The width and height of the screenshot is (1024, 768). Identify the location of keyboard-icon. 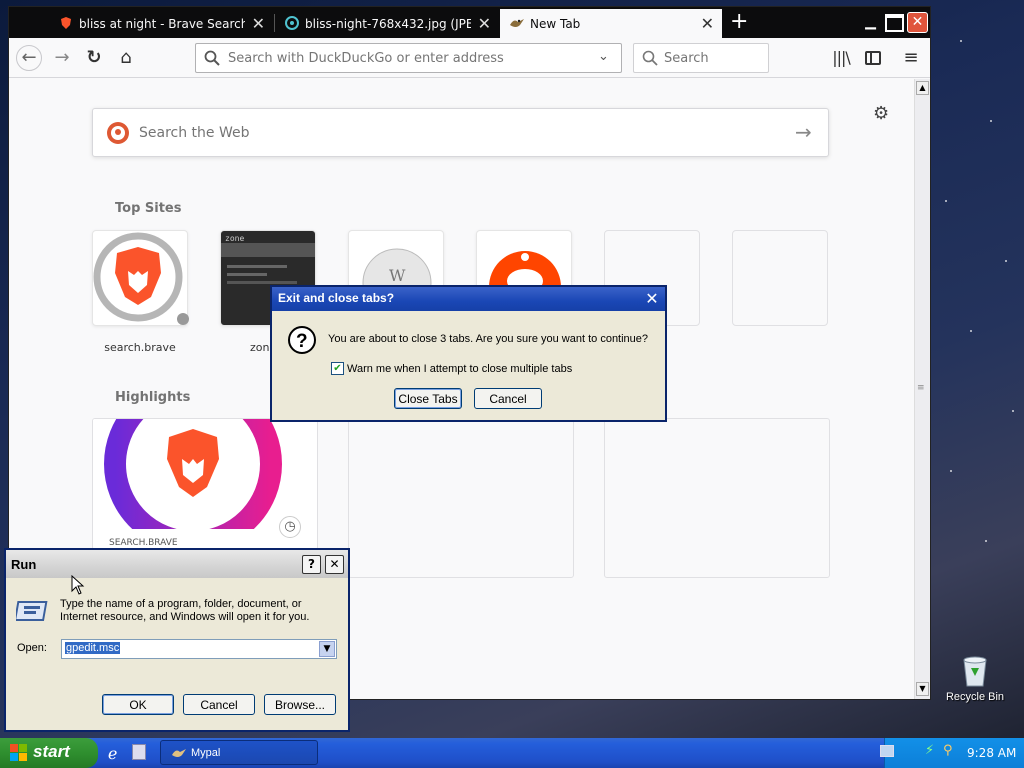
(887, 751).